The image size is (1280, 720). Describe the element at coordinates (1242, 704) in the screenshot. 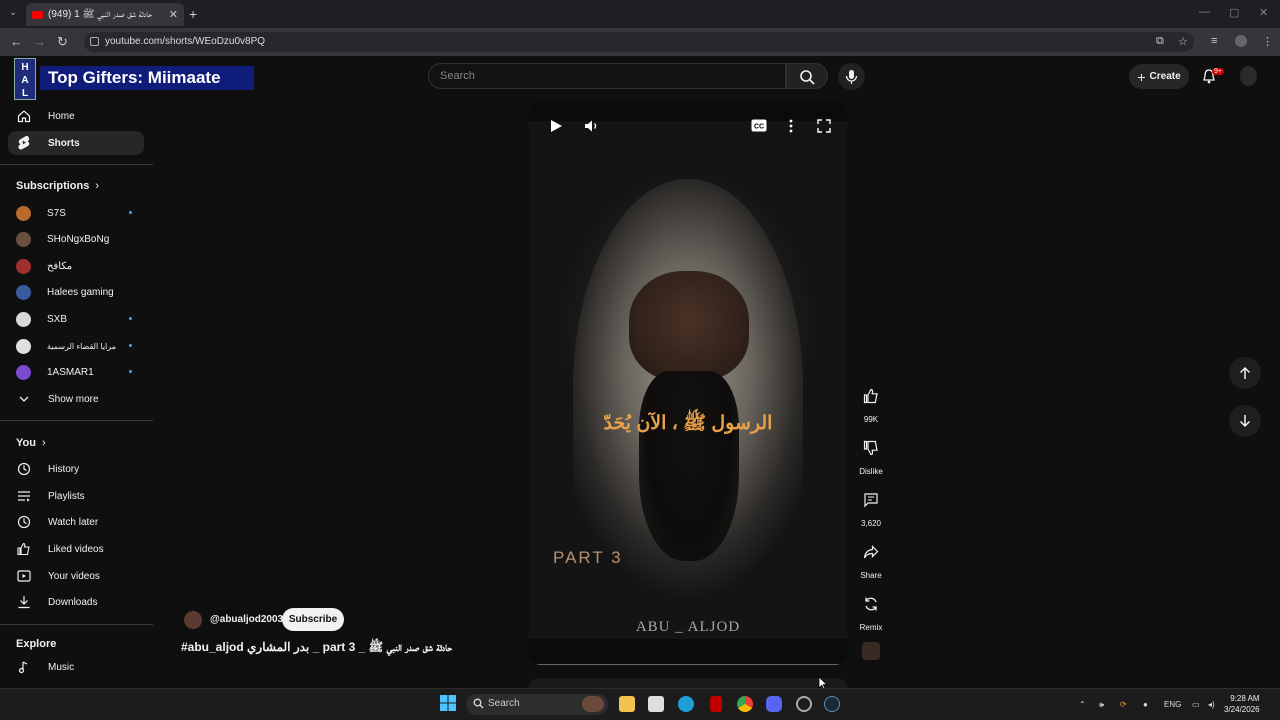

I see `taskbar-clock: 9:28 AM 3/24/2026` at that location.